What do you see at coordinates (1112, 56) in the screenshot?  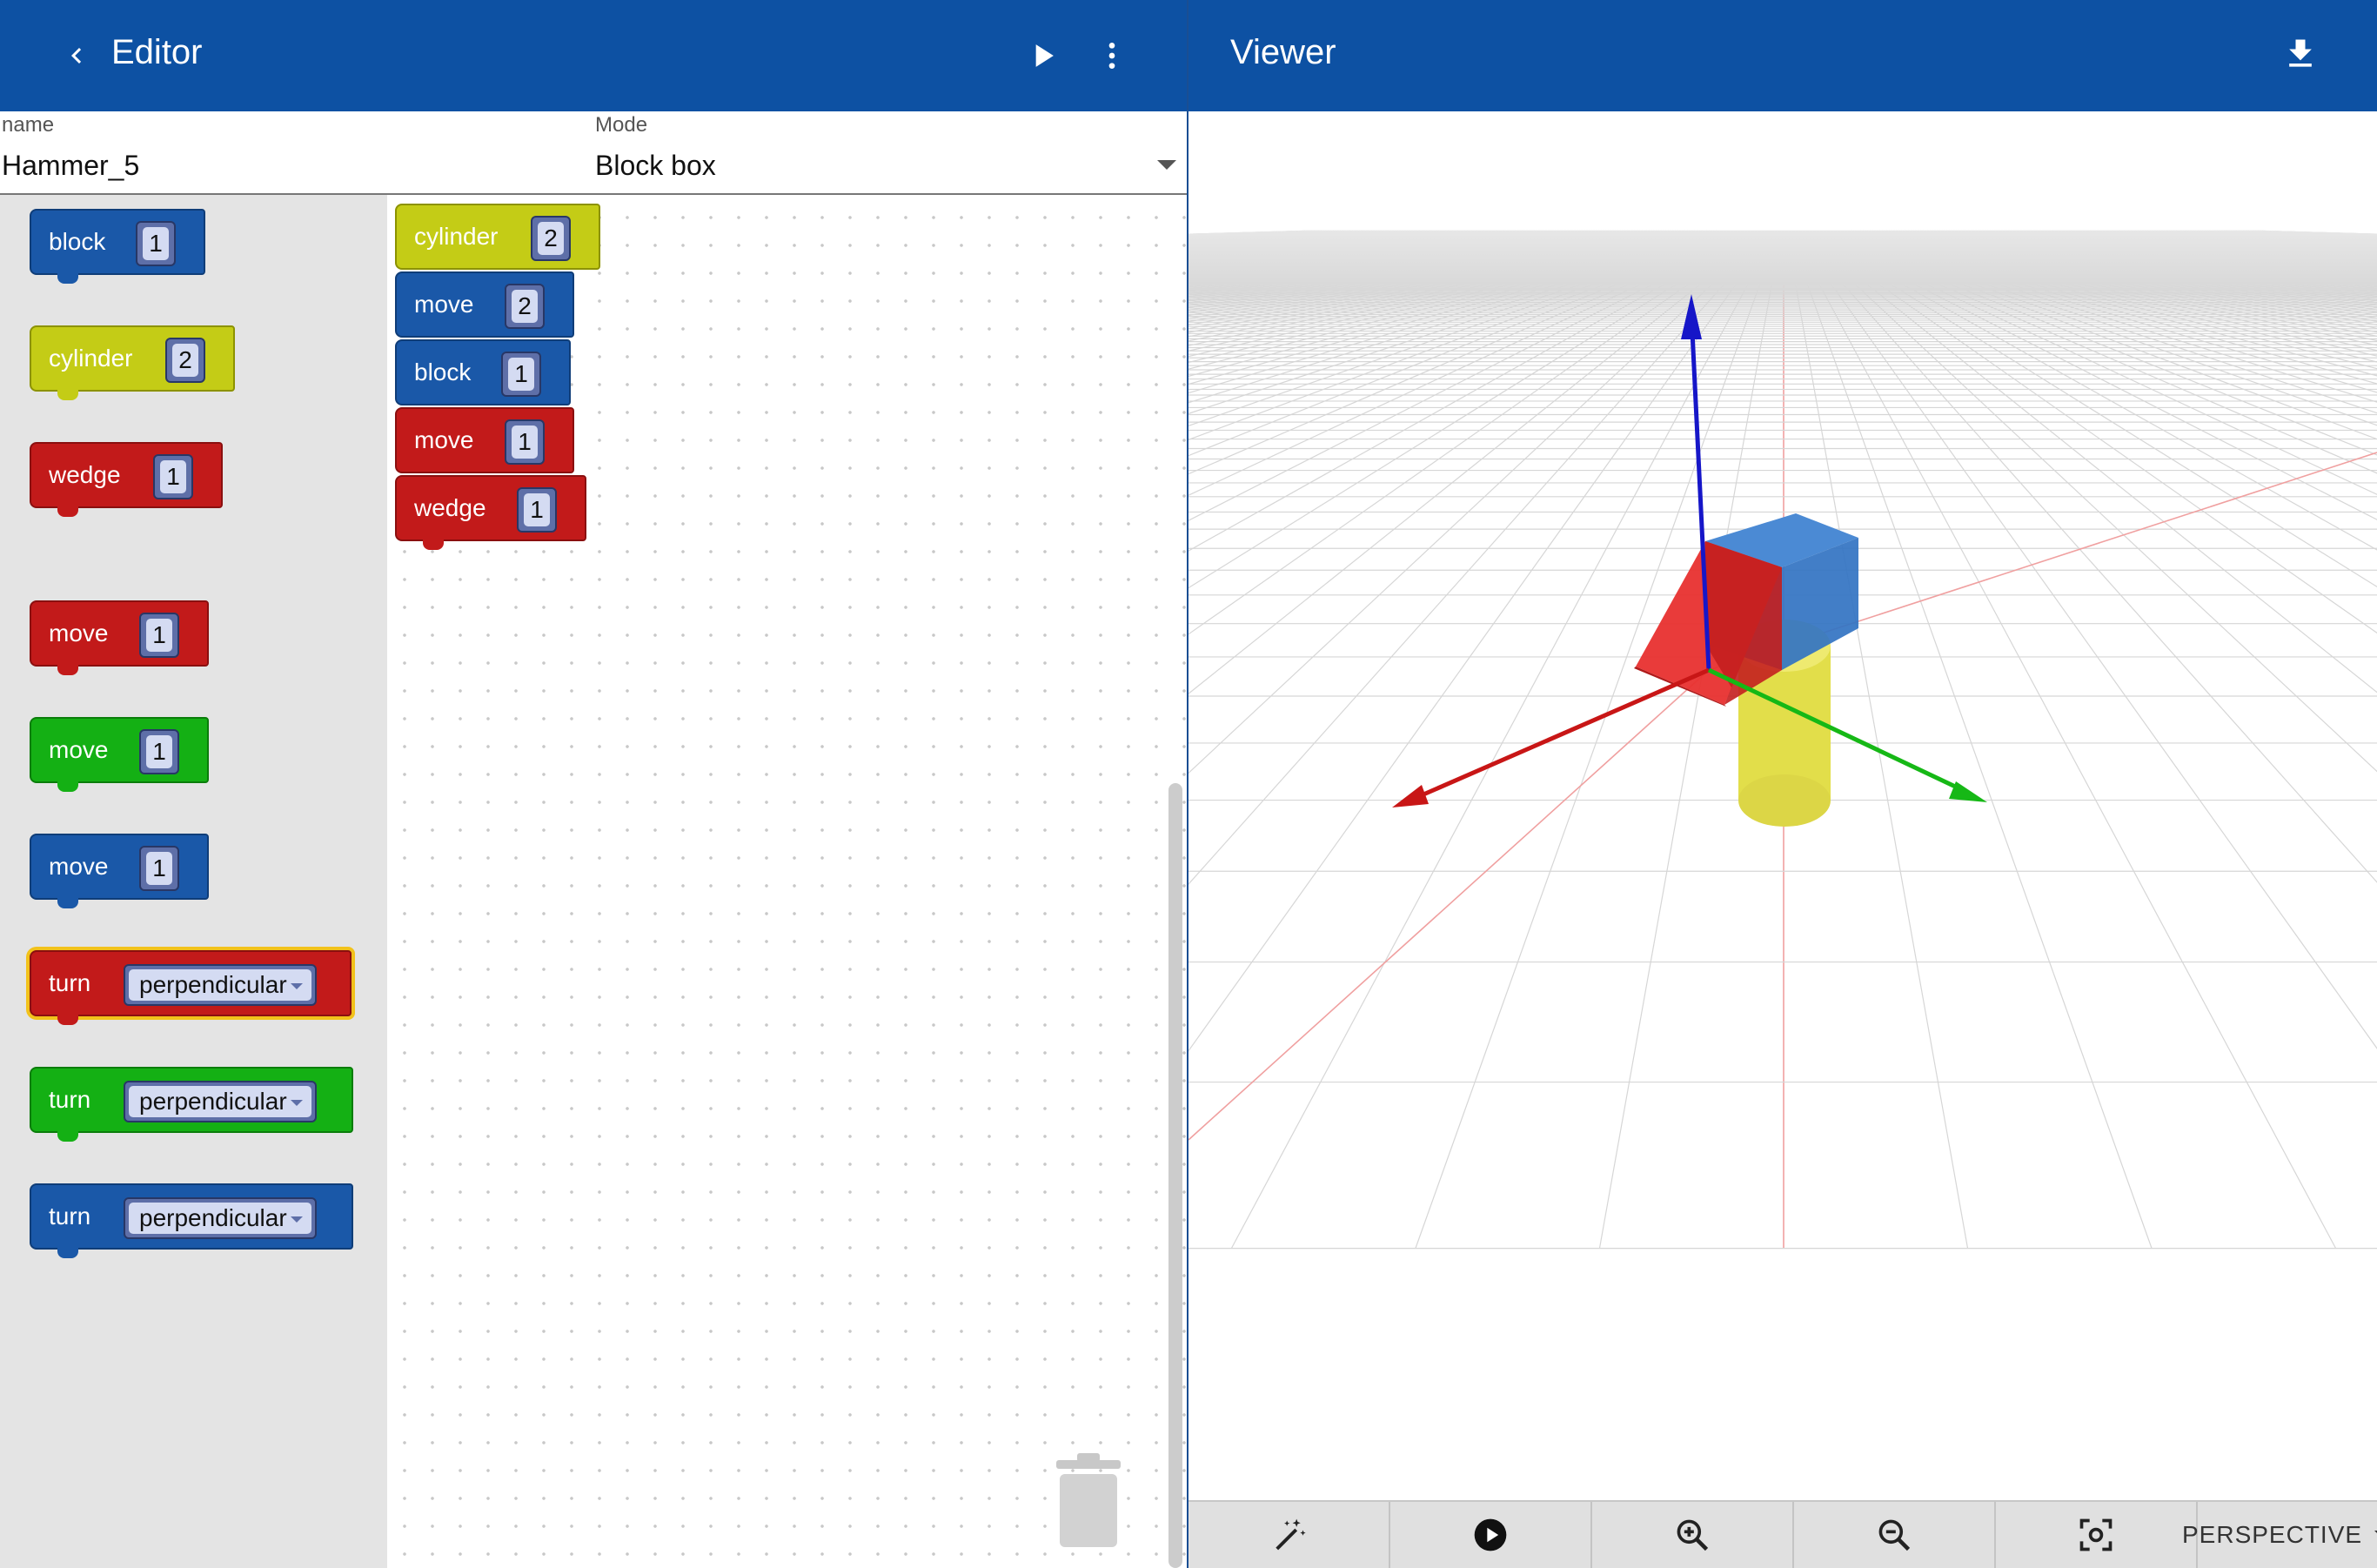 I see `more-vert-icon` at bounding box center [1112, 56].